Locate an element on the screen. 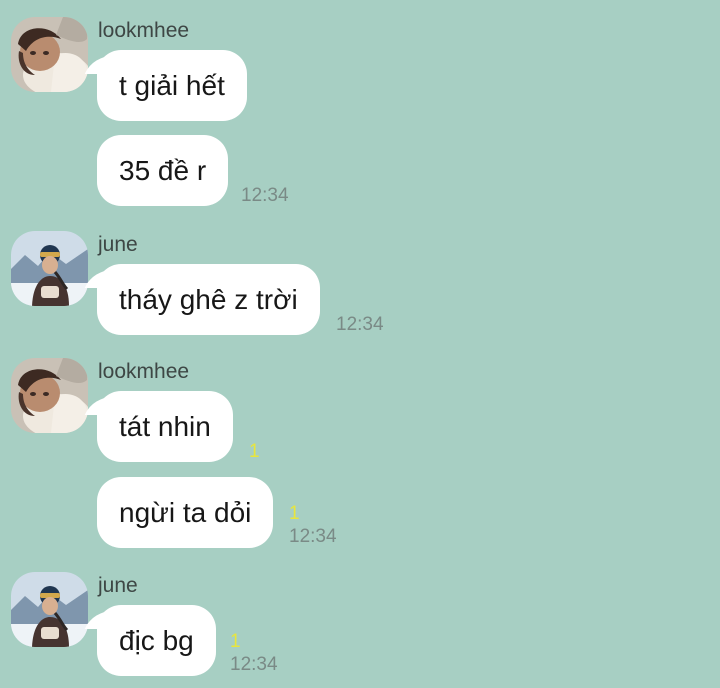 Image resolution: width=720 pixels, height=688 pixels. message-text: tát nhin is located at coordinates (165, 426).